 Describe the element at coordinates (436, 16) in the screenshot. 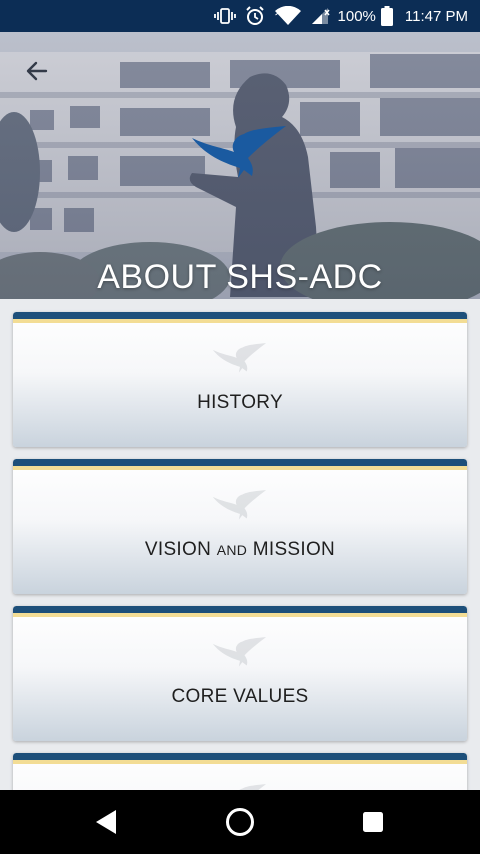

I see `clock: 11:47 PM` at that location.